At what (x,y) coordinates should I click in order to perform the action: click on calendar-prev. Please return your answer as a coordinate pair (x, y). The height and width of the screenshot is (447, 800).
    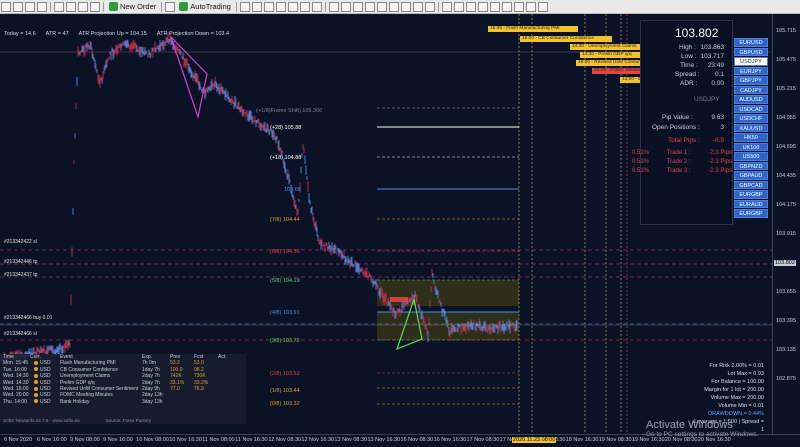
    Looking at the image, I should click on (182, 402).